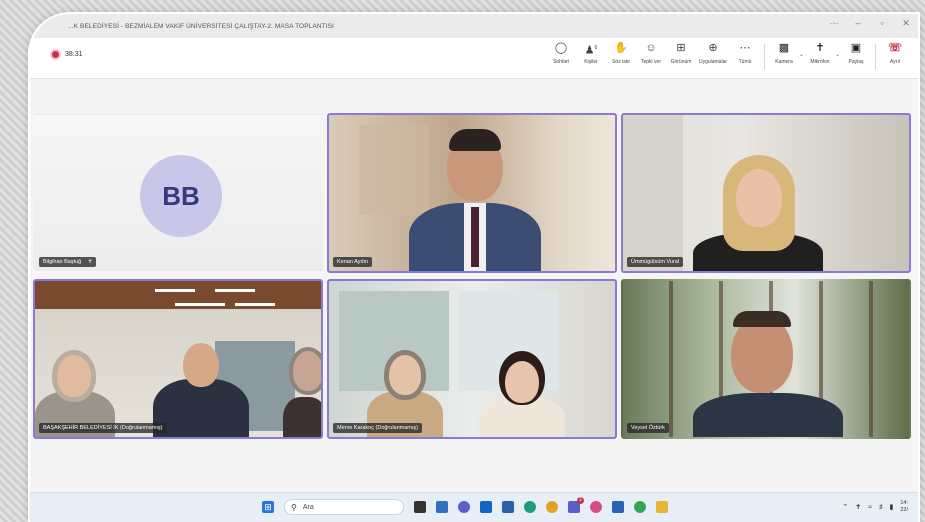 This screenshot has height=522, width=925. What do you see at coordinates (766, 359) in the screenshot?
I see `participant-tile-veysel: Veysel Öztürk` at bounding box center [766, 359].